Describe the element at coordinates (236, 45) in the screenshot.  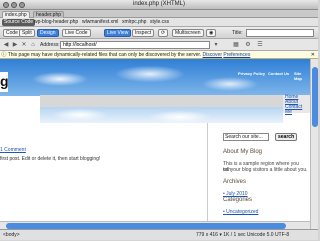
I see `visual-aids-icon: ▦` at that location.